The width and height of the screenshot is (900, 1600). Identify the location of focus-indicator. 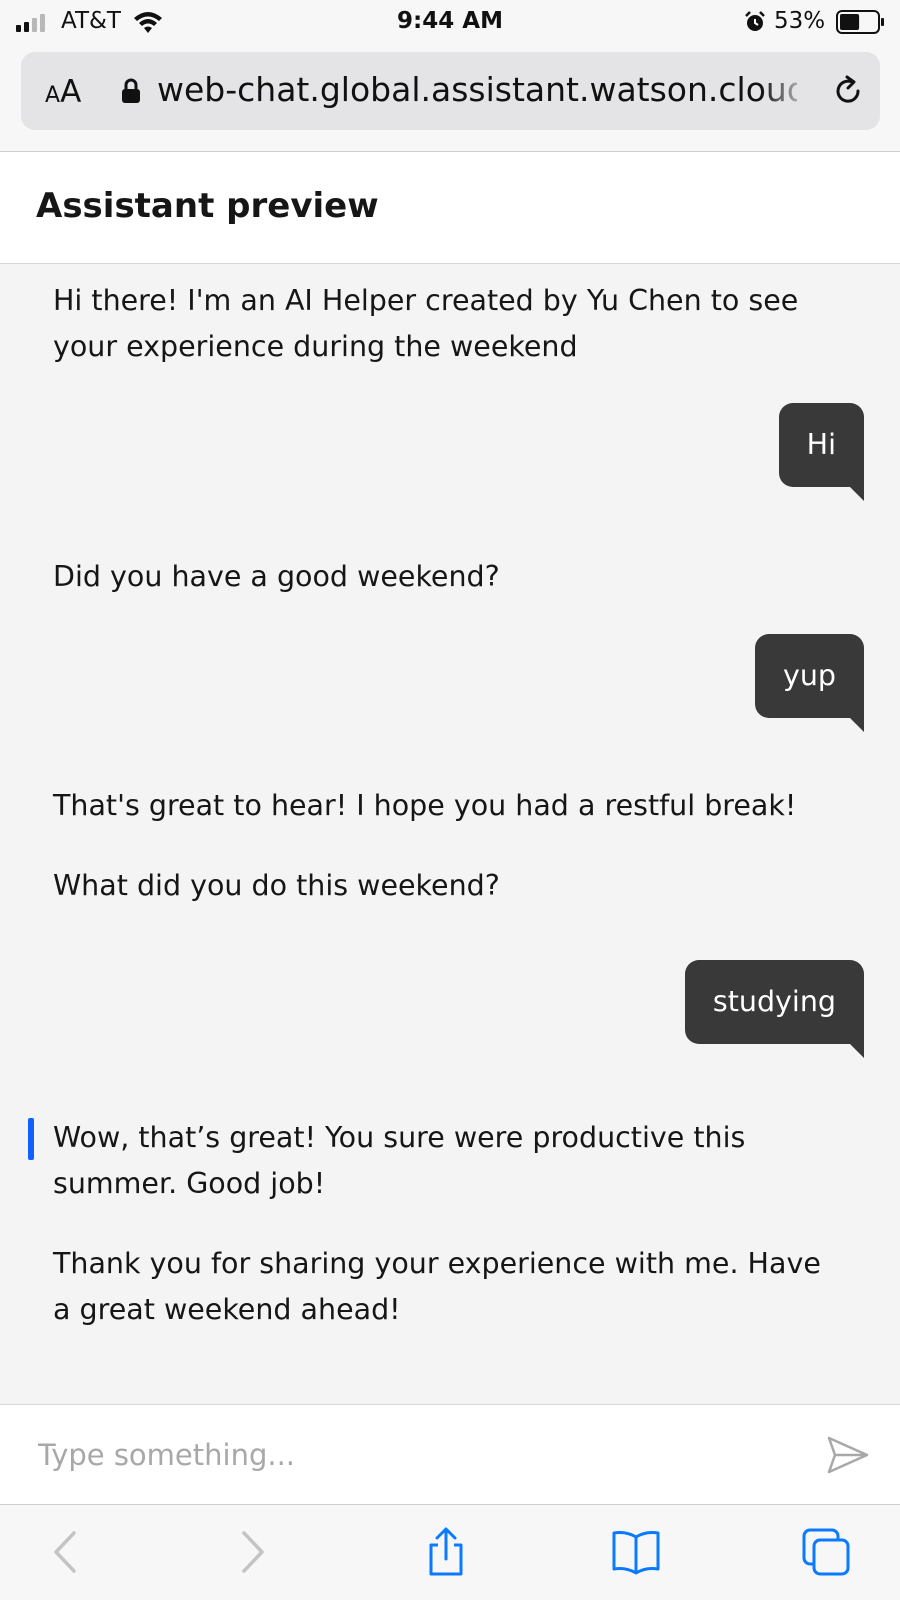
(31, 1139).